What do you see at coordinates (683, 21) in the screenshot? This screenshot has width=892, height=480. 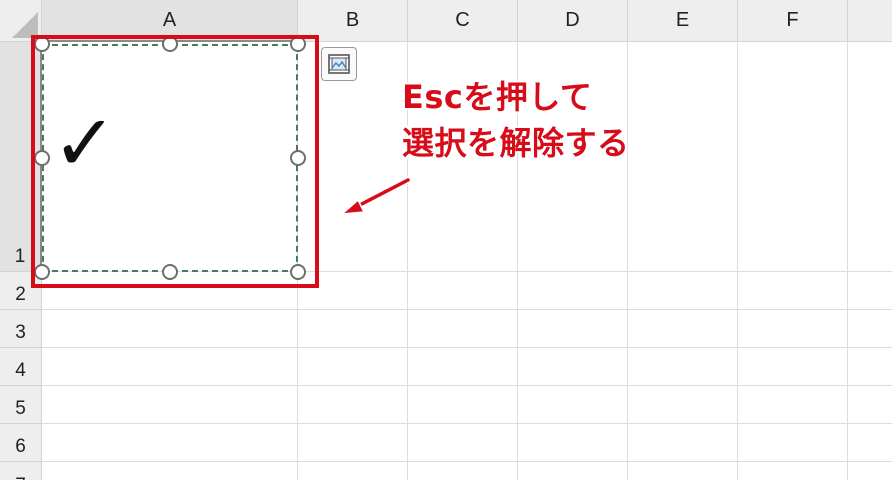 I see `column-header-e: E` at bounding box center [683, 21].